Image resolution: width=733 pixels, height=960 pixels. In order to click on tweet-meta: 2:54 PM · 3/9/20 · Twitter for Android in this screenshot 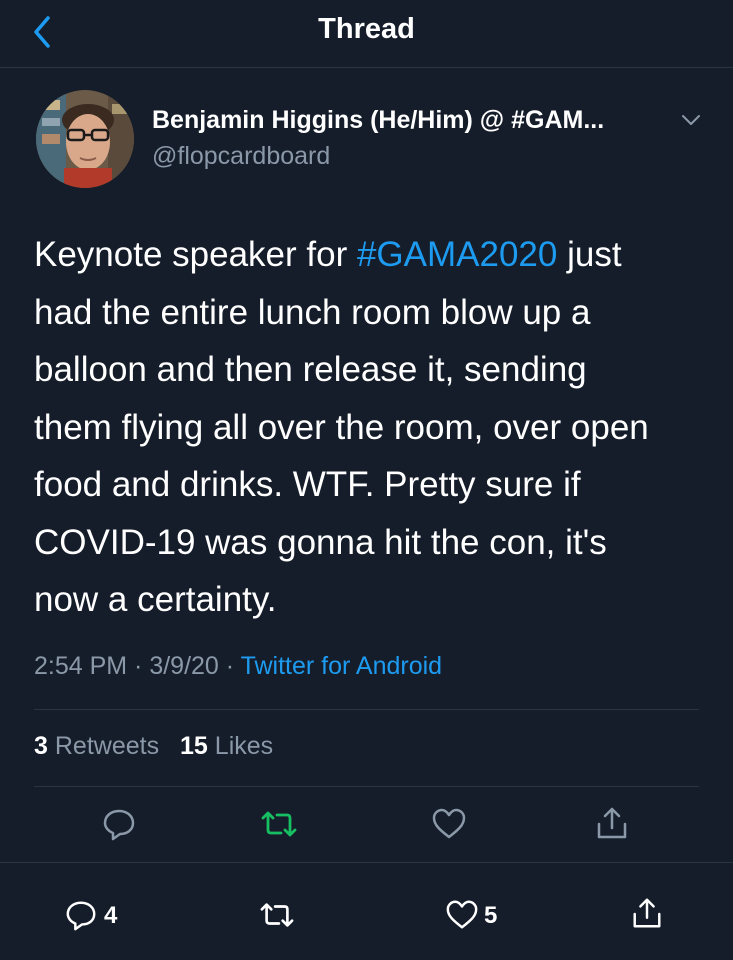, I will do `click(238, 666)`.